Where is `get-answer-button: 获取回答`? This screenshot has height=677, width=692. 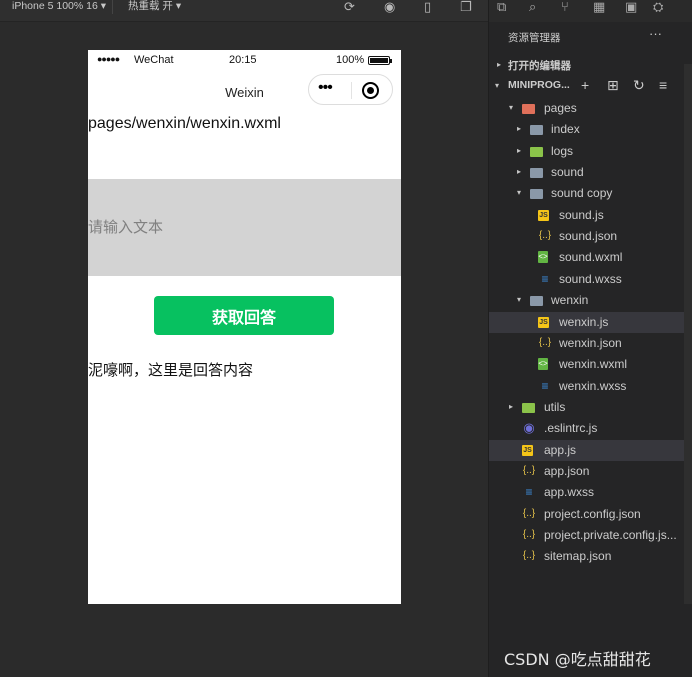 get-answer-button: 获取回答 is located at coordinates (244, 315).